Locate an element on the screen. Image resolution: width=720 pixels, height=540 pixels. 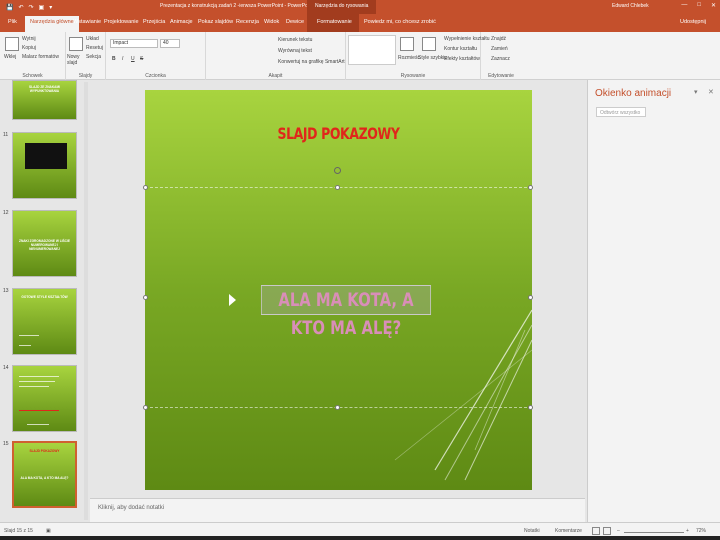
reset-button: Resetuj is located at coordinates (94, 48).